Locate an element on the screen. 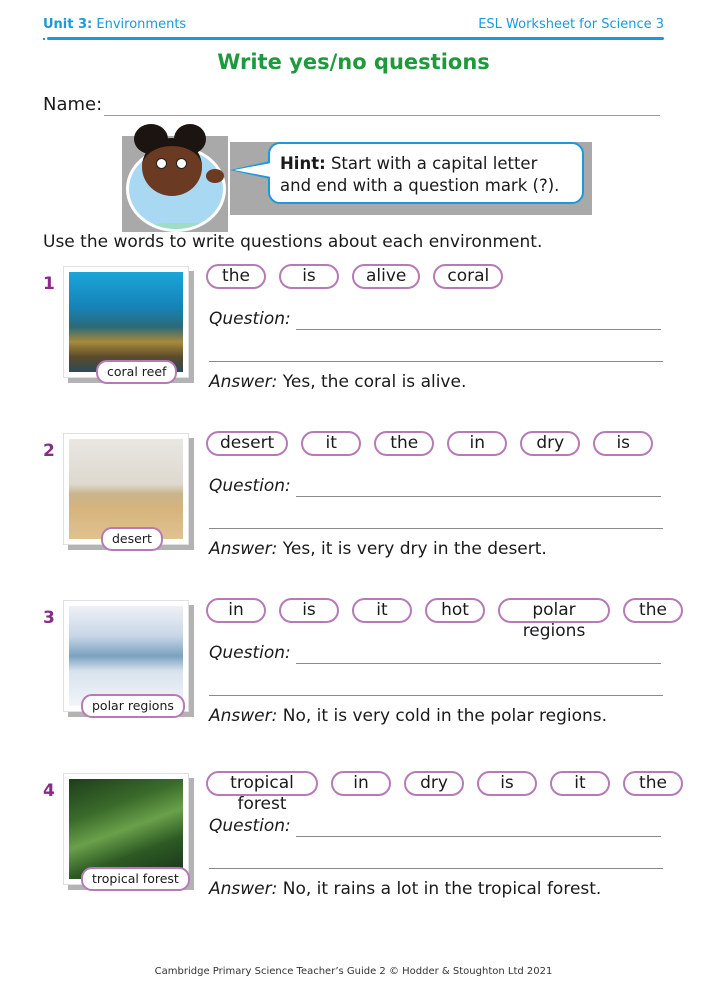 Image resolution: width=707 pixels, height=1000 pixels. hint-label: Hint: is located at coordinates (303, 163).